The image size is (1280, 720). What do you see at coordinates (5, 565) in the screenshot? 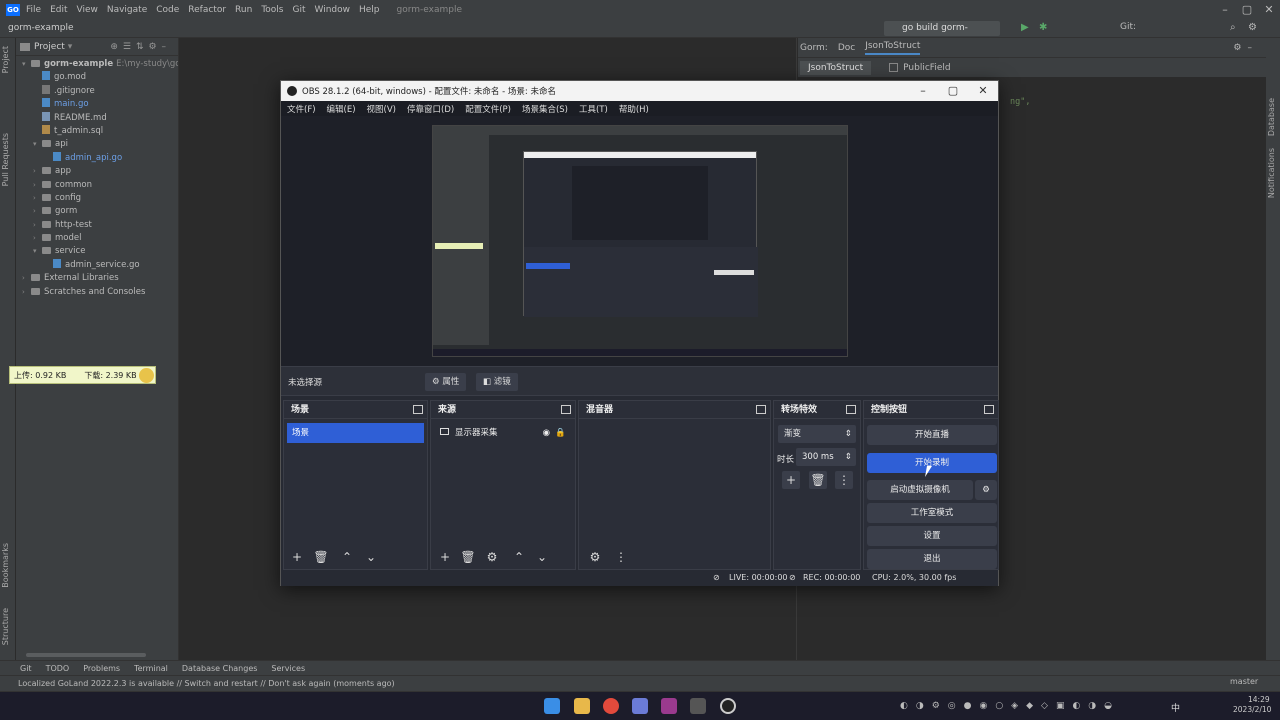
I see `bookmarks-vtab: Bookmarks` at bounding box center [5, 565].